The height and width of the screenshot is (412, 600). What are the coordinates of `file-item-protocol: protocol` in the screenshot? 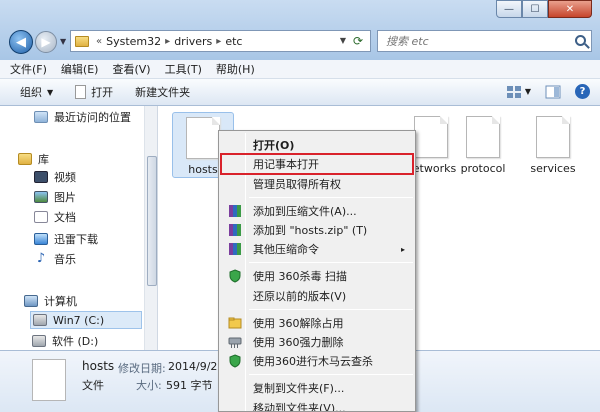 It's located at (483, 145).